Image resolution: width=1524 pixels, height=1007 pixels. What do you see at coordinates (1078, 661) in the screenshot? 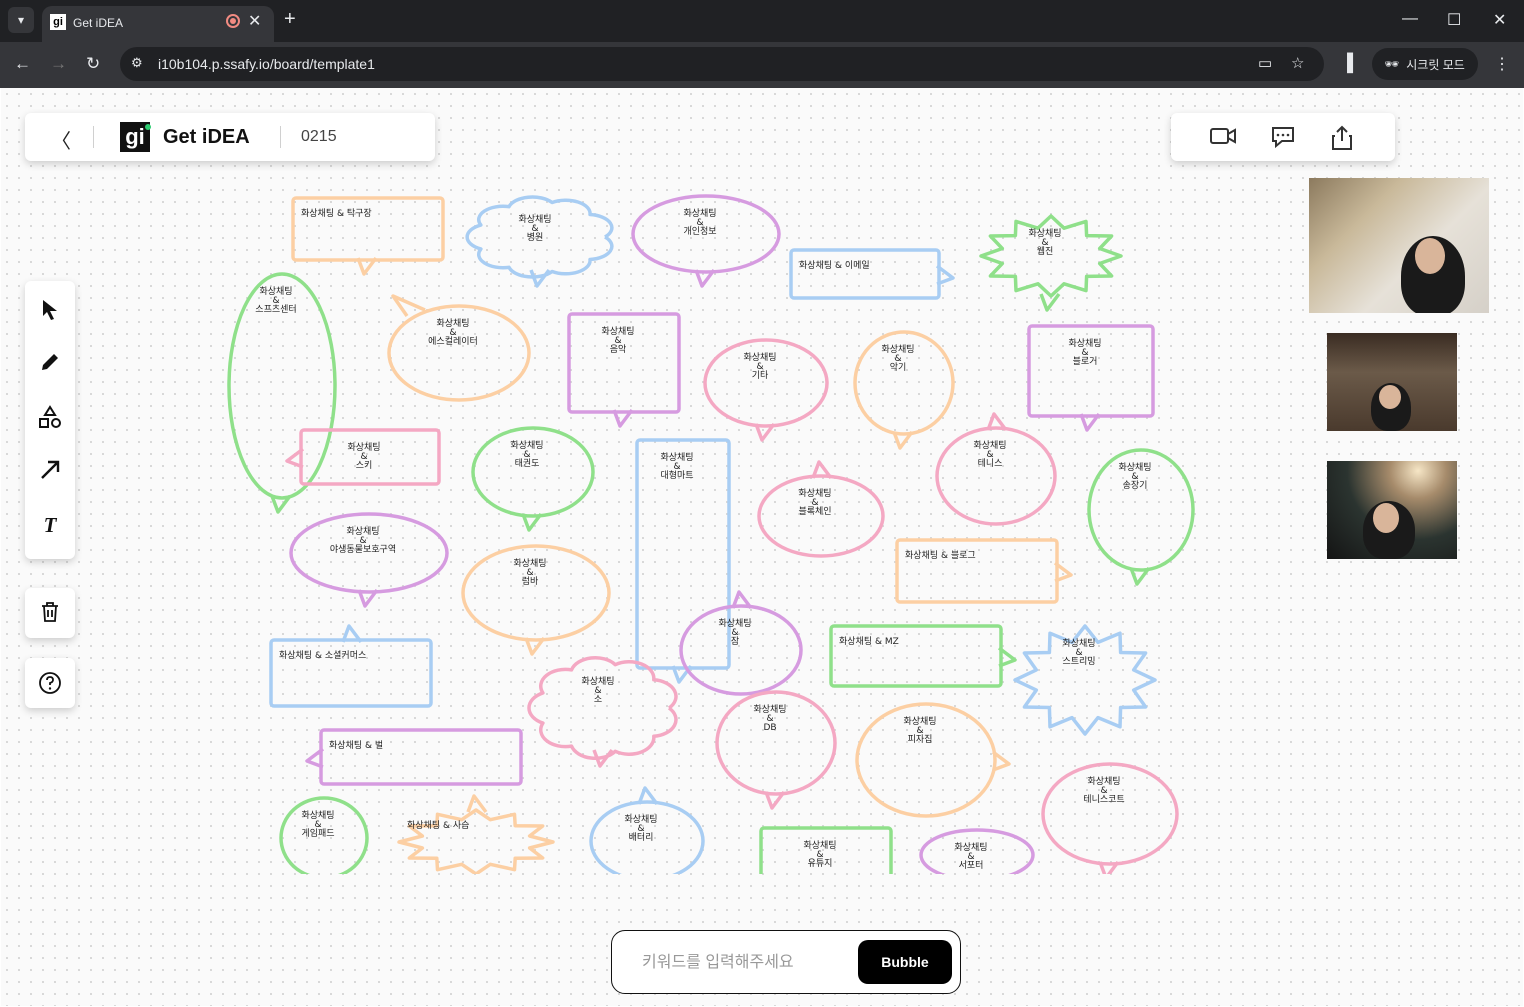
I see `bubble-keyword: 스트리밍` at bounding box center [1078, 661].